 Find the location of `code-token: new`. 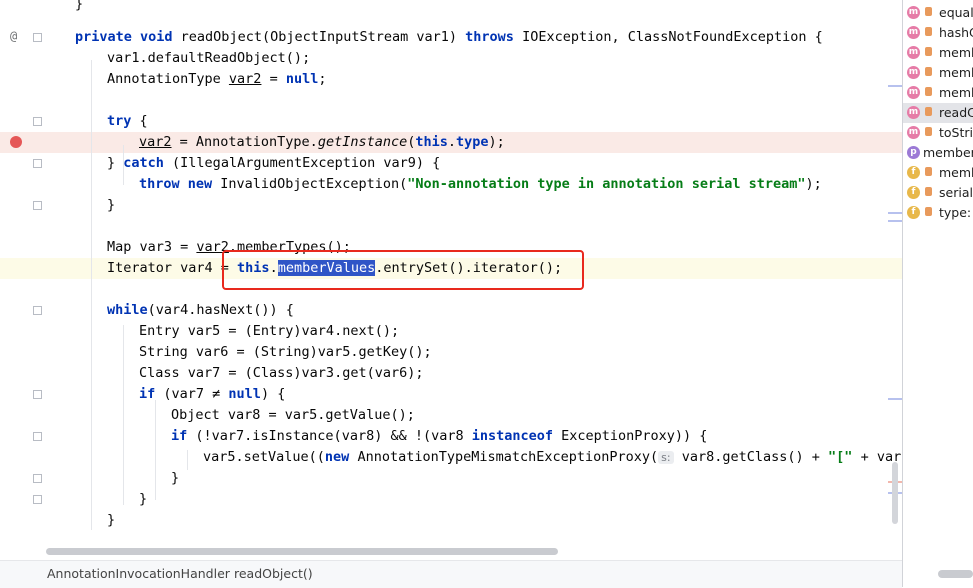

code-token: new is located at coordinates (341, 457).